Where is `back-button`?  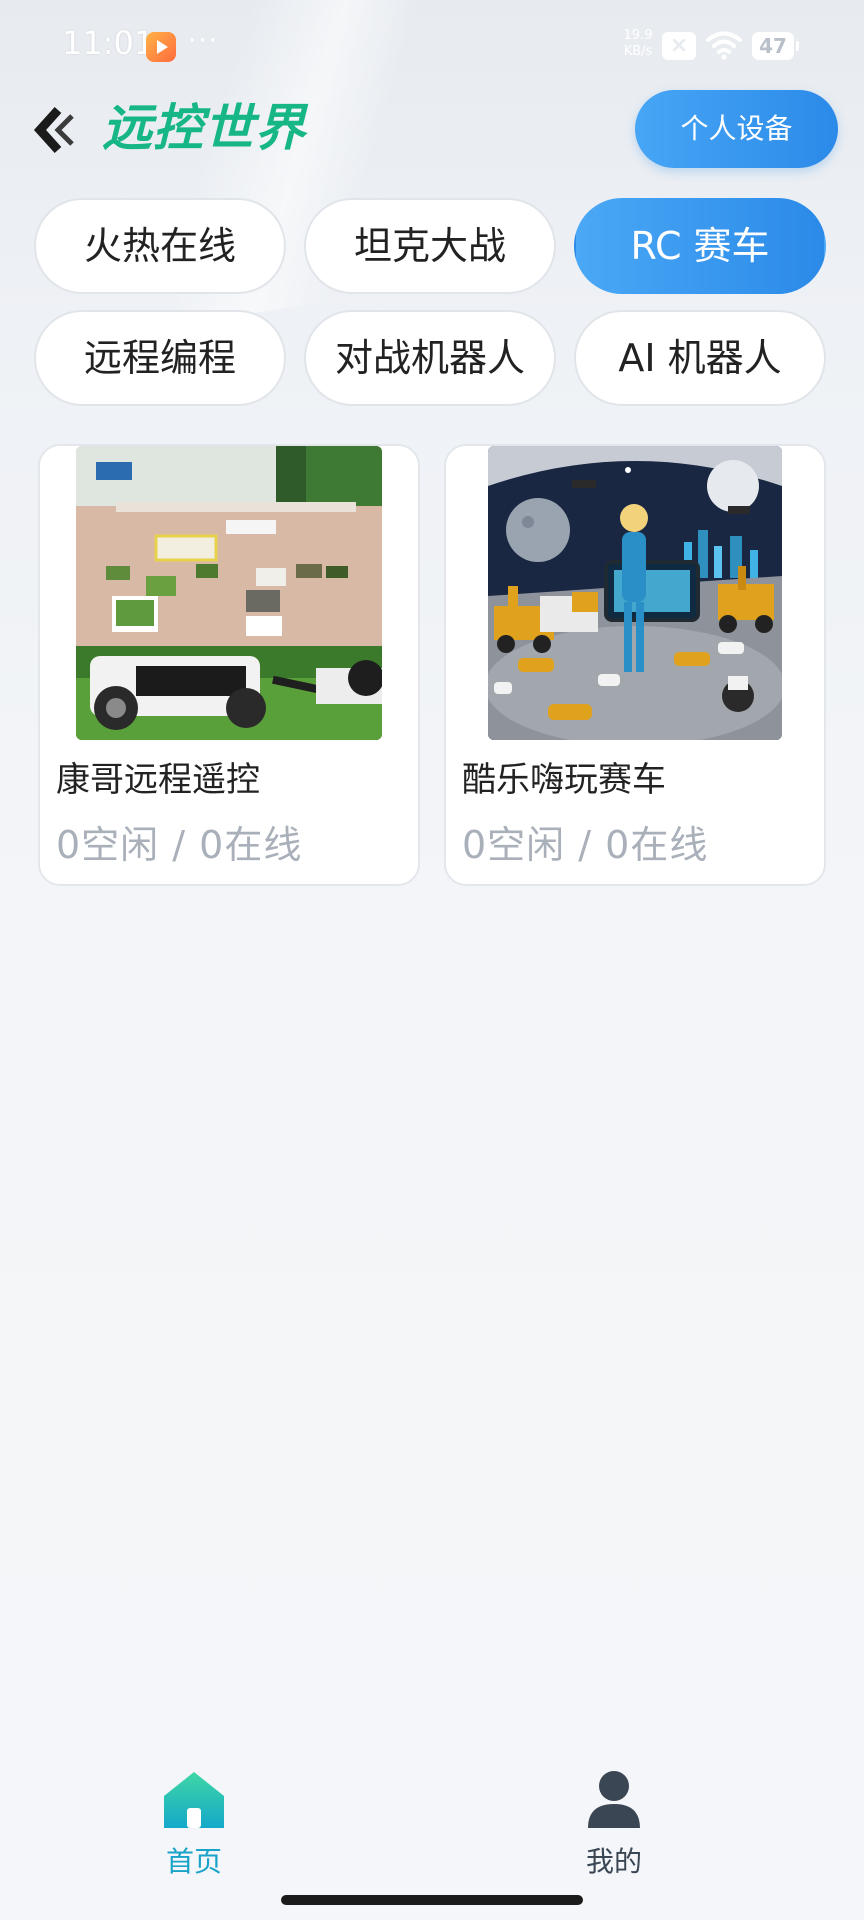
back-button is located at coordinates (56, 130).